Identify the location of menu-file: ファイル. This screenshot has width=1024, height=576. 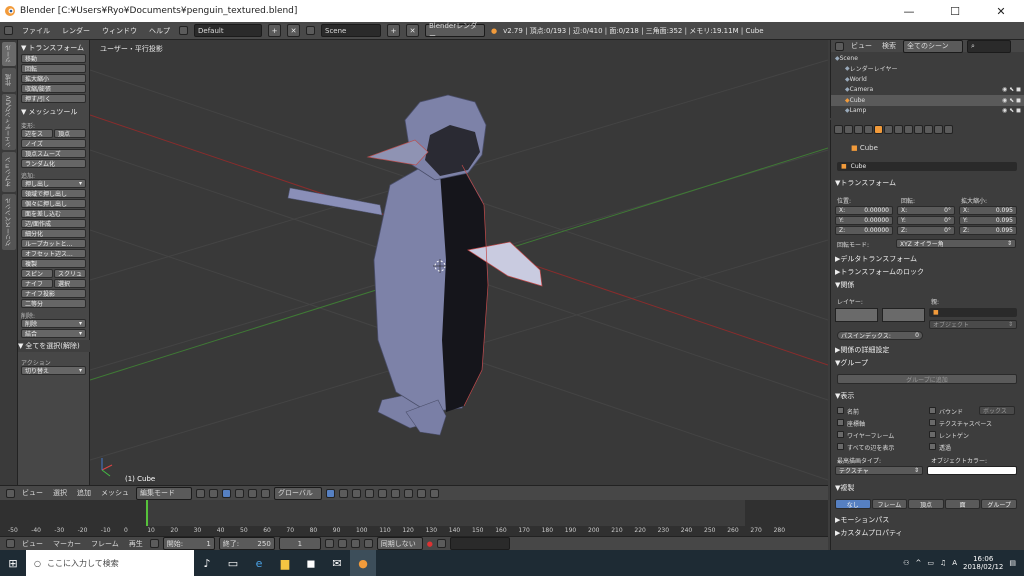
(36, 31).